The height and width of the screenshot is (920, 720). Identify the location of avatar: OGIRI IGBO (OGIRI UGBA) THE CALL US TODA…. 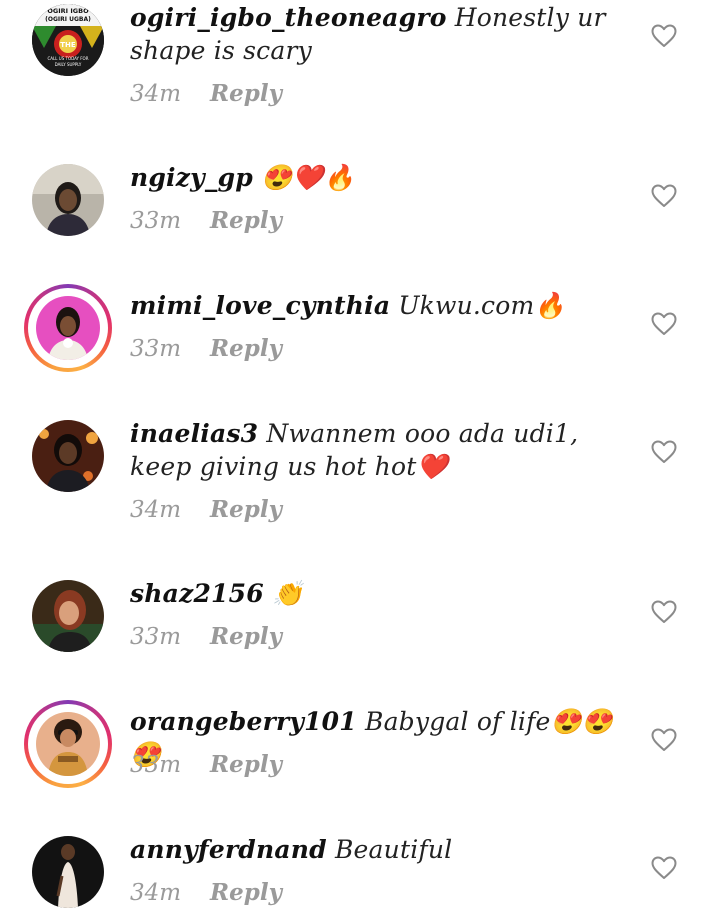
(68, 40).